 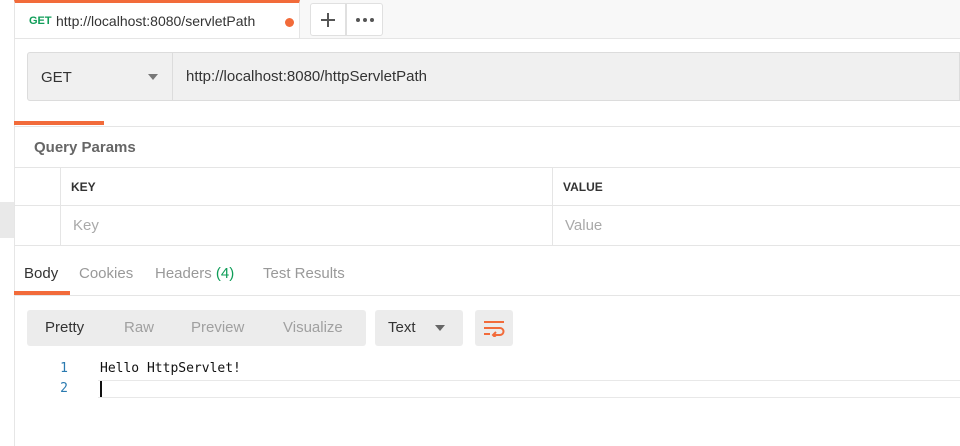 What do you see at coordinates (42, 293) in the screenshot?
I see `body-tab-indicator` at bounding box center [42, 293].